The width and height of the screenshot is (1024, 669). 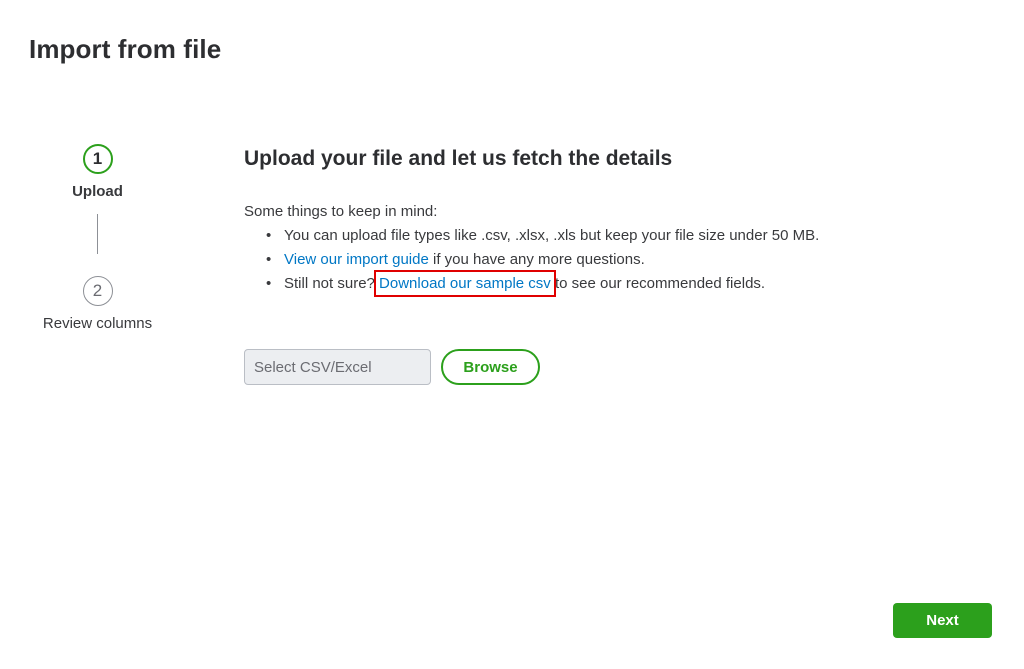 What do you see at coordinates (97, 234) in the screenshot?
I see `step-connector` at bounding box center [97, 234].